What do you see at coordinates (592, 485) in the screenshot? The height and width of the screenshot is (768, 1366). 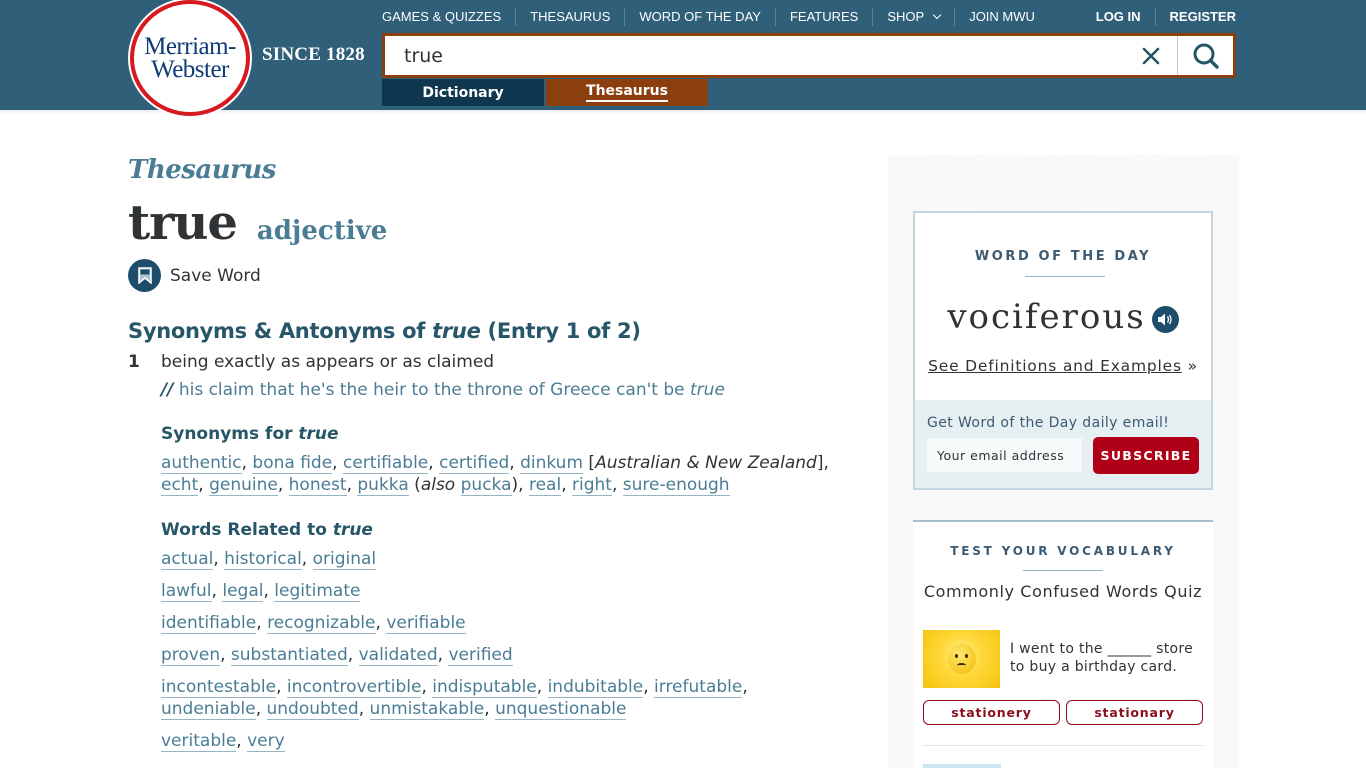 I see `synonym-link: right` at bounding box center [592, 485].